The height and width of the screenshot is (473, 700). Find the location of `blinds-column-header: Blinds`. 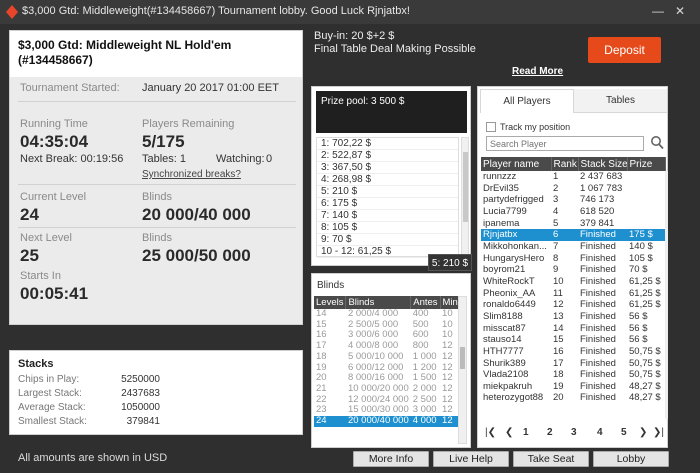

blinds-column-header: Blinds is located at coordinates (378, 302).